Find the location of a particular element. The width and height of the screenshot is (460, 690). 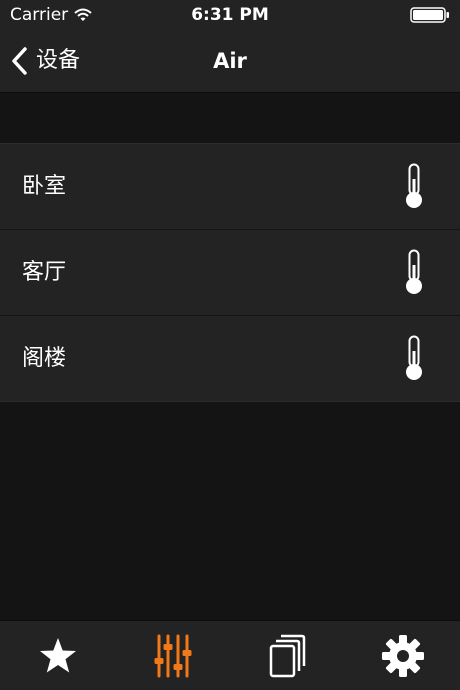

device-label: 客厅 is located at coordinates (44, 272).